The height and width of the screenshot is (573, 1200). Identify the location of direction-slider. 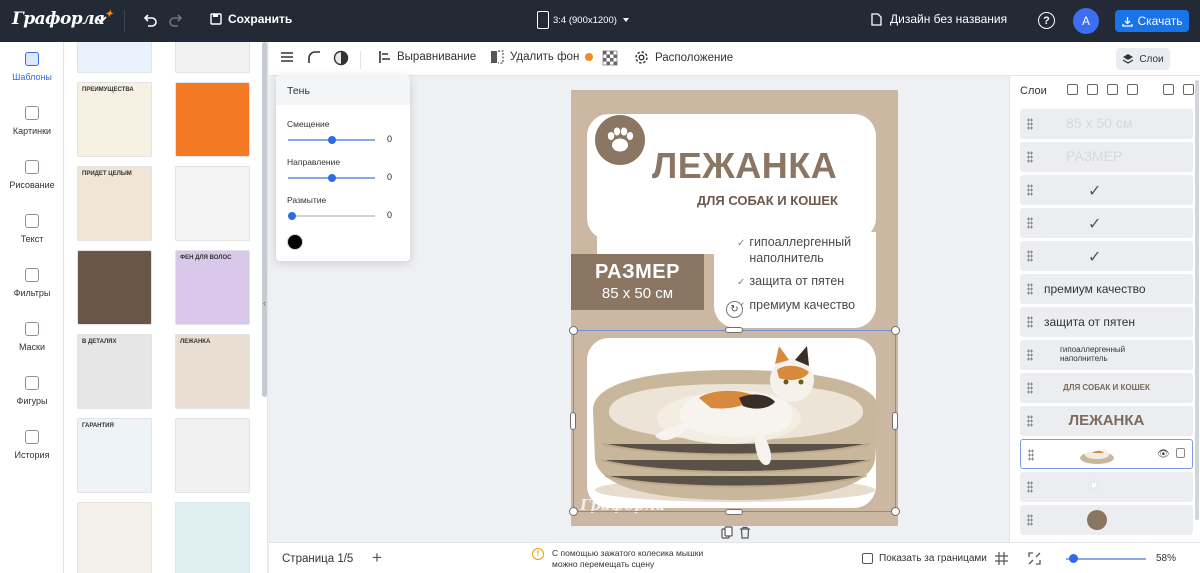
(331, 178).